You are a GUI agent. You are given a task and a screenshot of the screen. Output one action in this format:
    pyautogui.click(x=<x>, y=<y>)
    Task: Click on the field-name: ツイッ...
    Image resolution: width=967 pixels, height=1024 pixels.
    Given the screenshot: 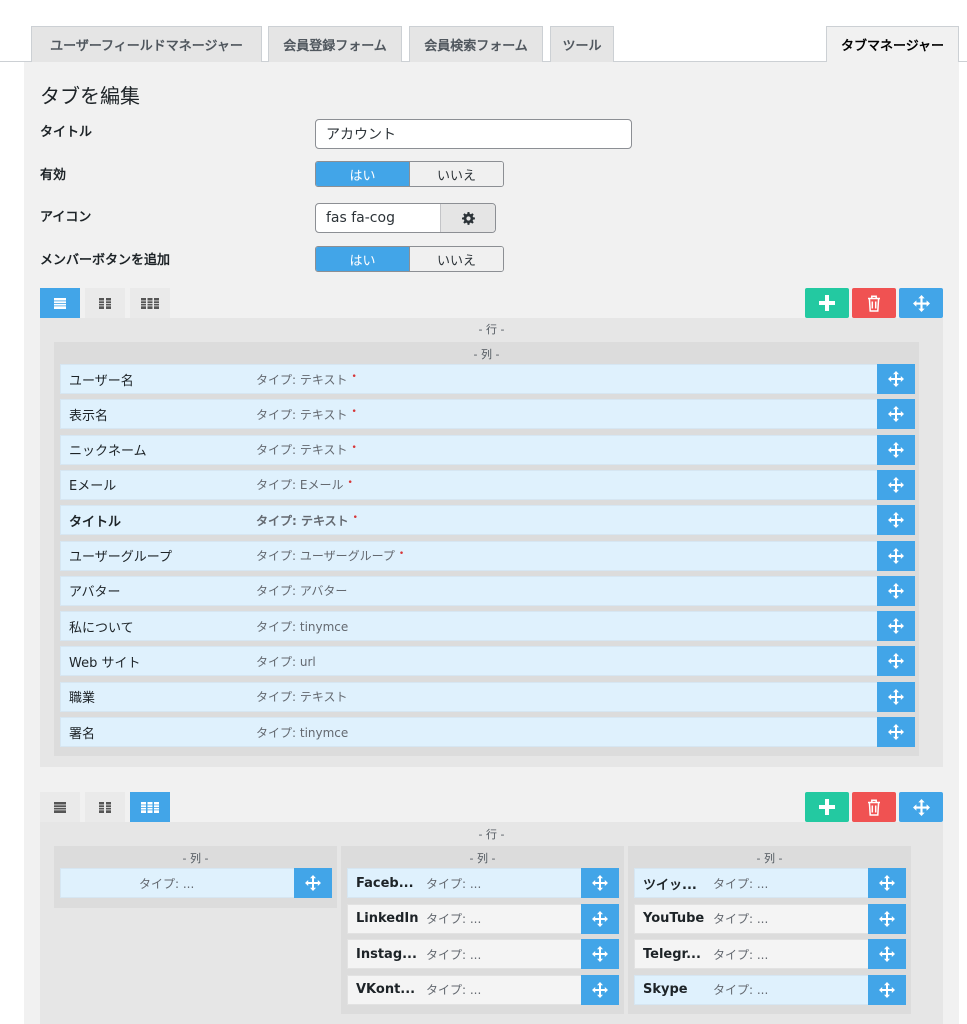 What is the action you would take?
    pyautogui.click(x=670, y=885)
    